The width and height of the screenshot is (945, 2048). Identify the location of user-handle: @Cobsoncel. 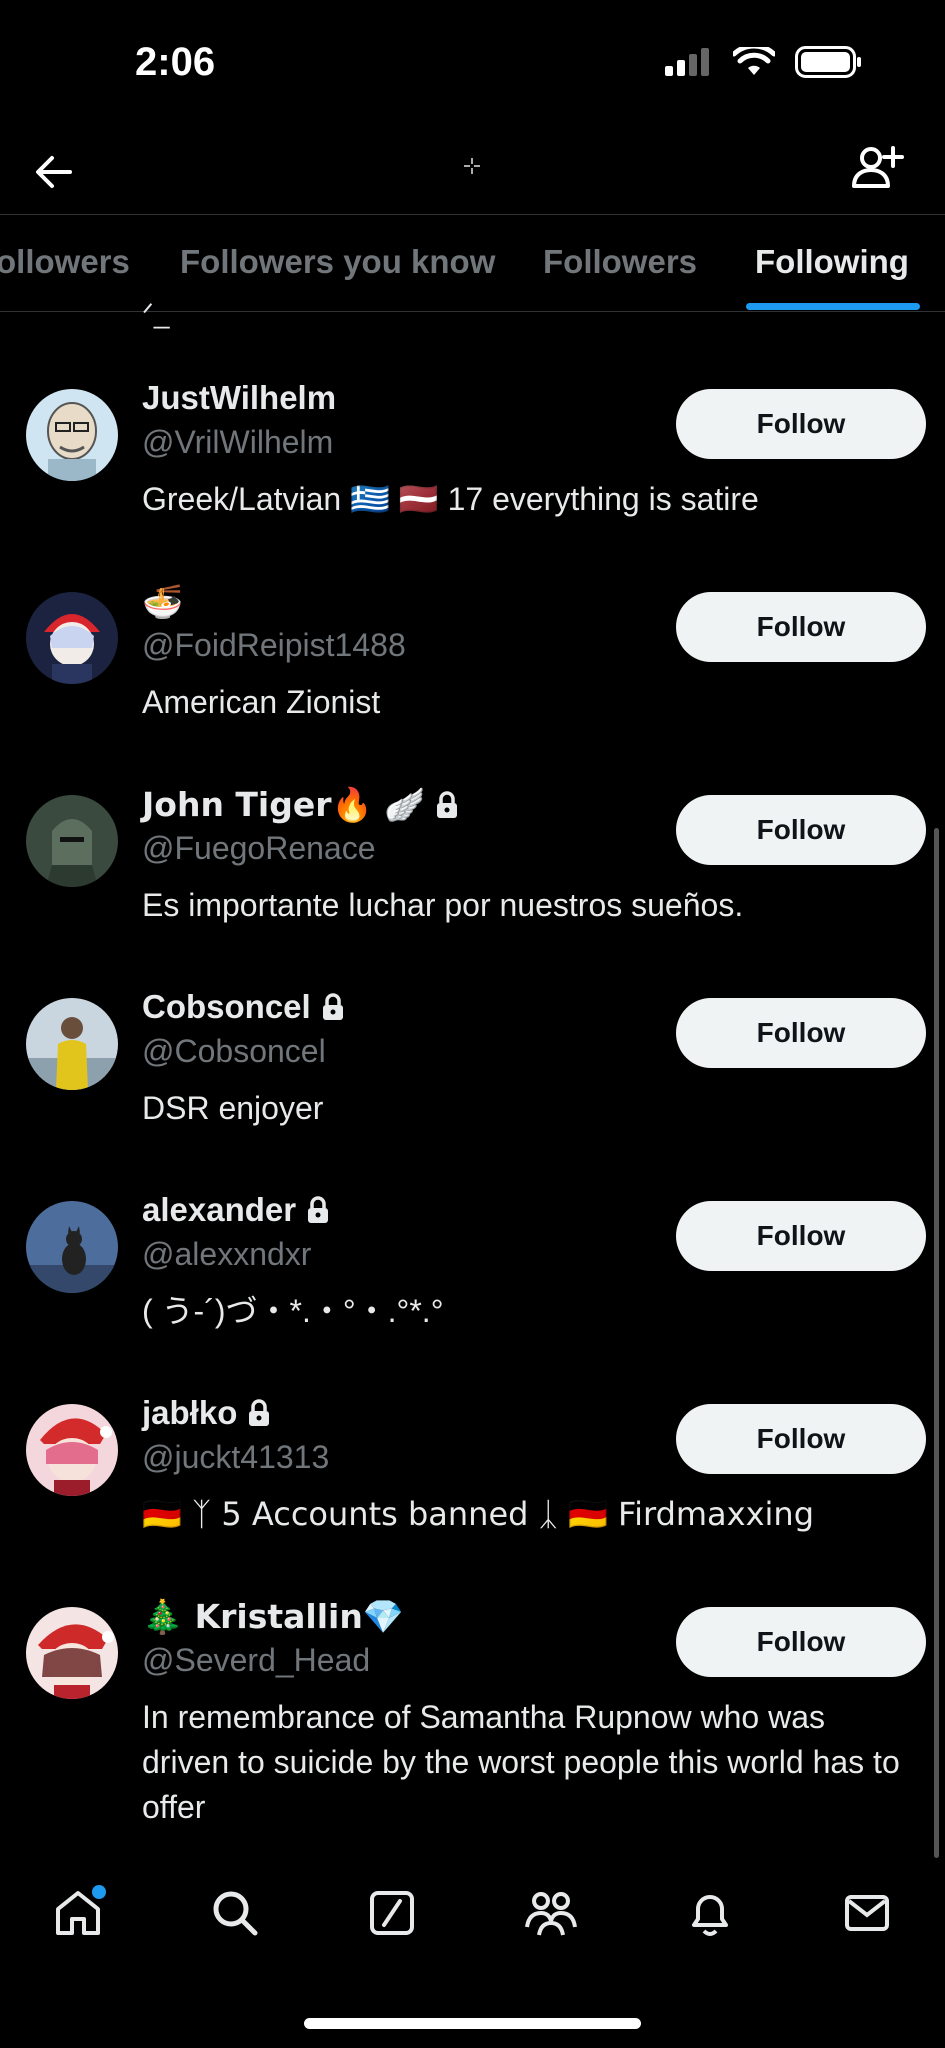
(234, 1051).